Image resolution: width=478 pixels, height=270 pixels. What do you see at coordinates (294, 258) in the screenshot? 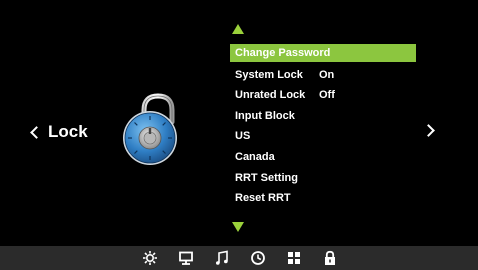
I see `grid-icon` at bounding box center [294, 258].